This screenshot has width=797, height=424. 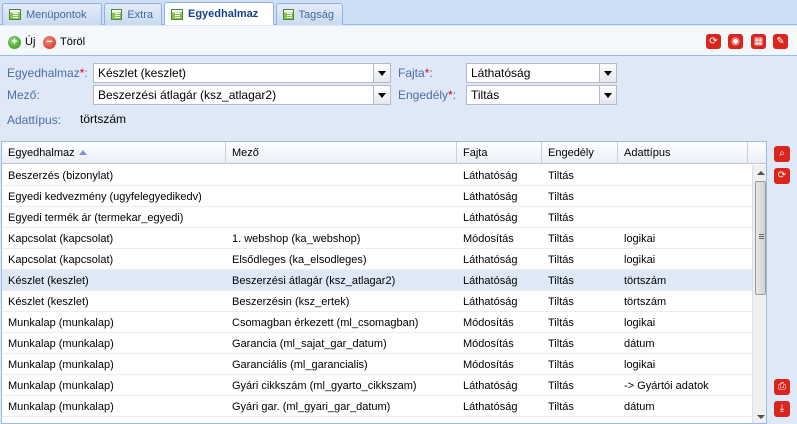 I want to click on egyedhalmaz-select: Készlet (keszlet), so click(x=242, y=73).